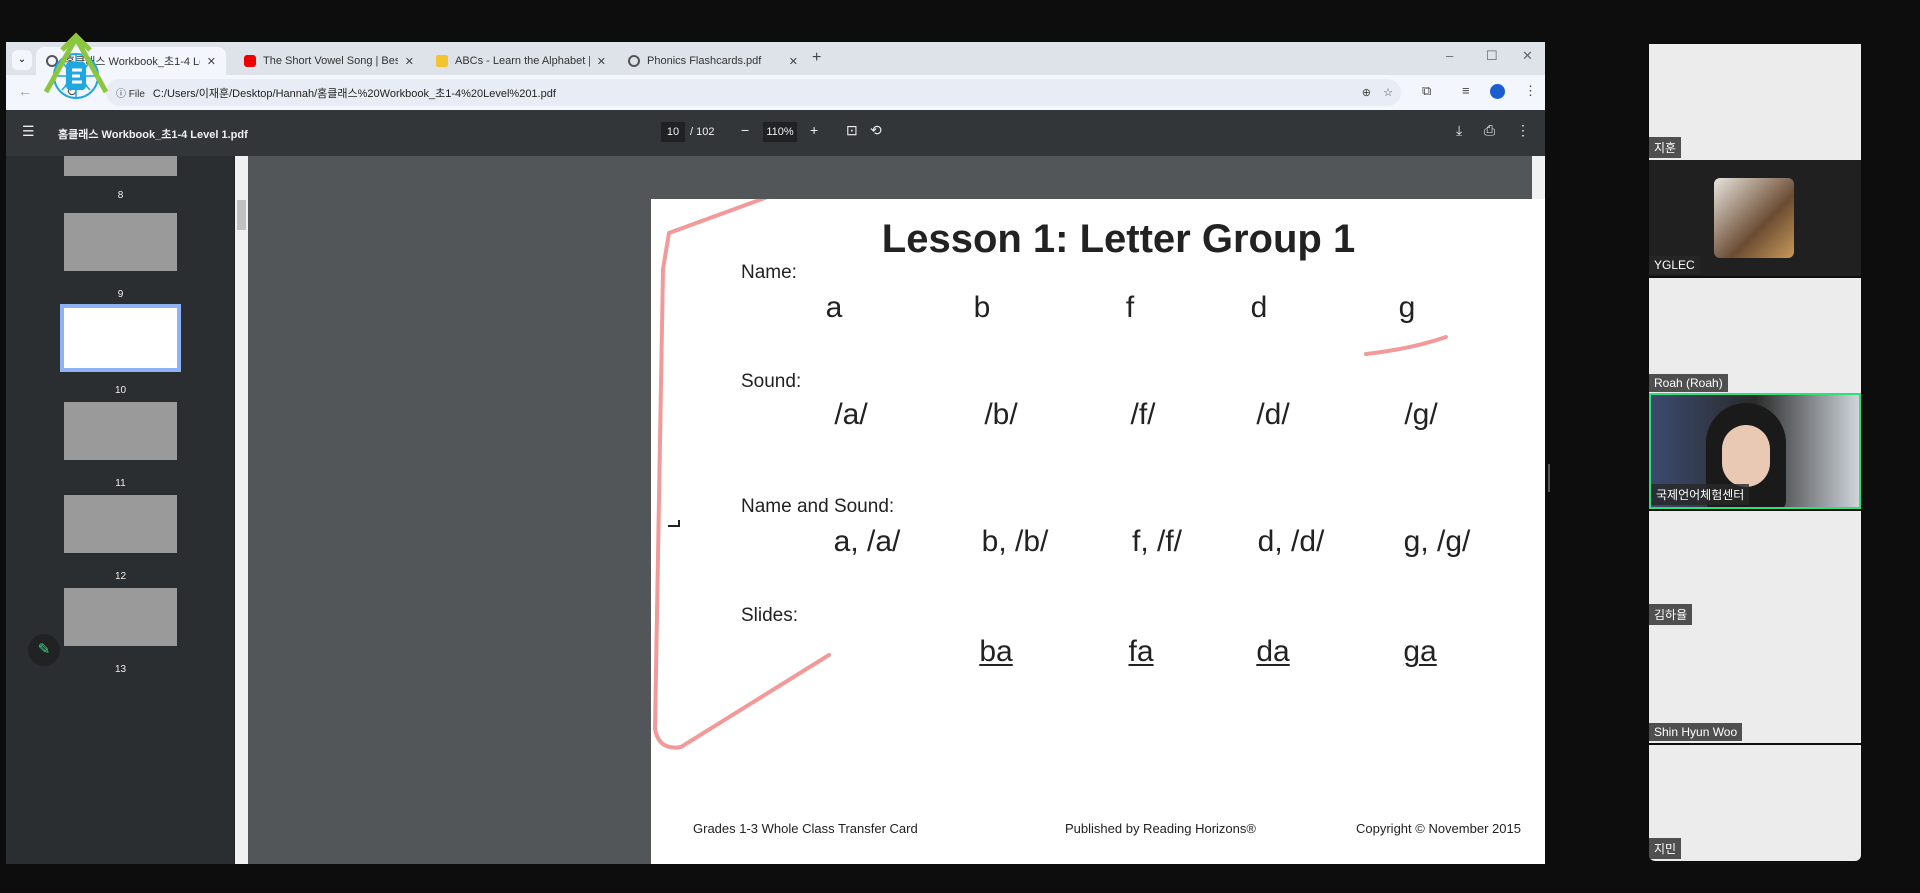 The width and height of the screenshot is (1920, 893). Describe the element at coordinates (1489, 130) in the screenshot. I see `print-icon: ⎙` at that location.